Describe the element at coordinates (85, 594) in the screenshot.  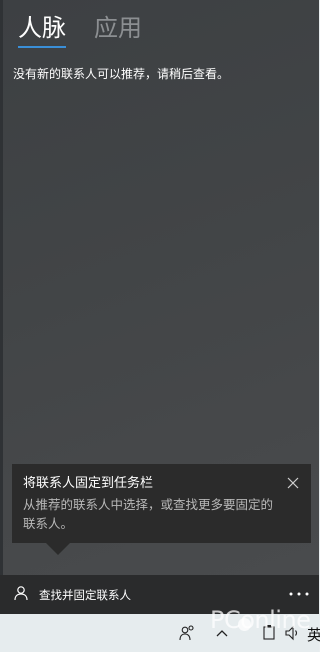
I see `find-and-pin-label: 查找并固定联系人` at that location.